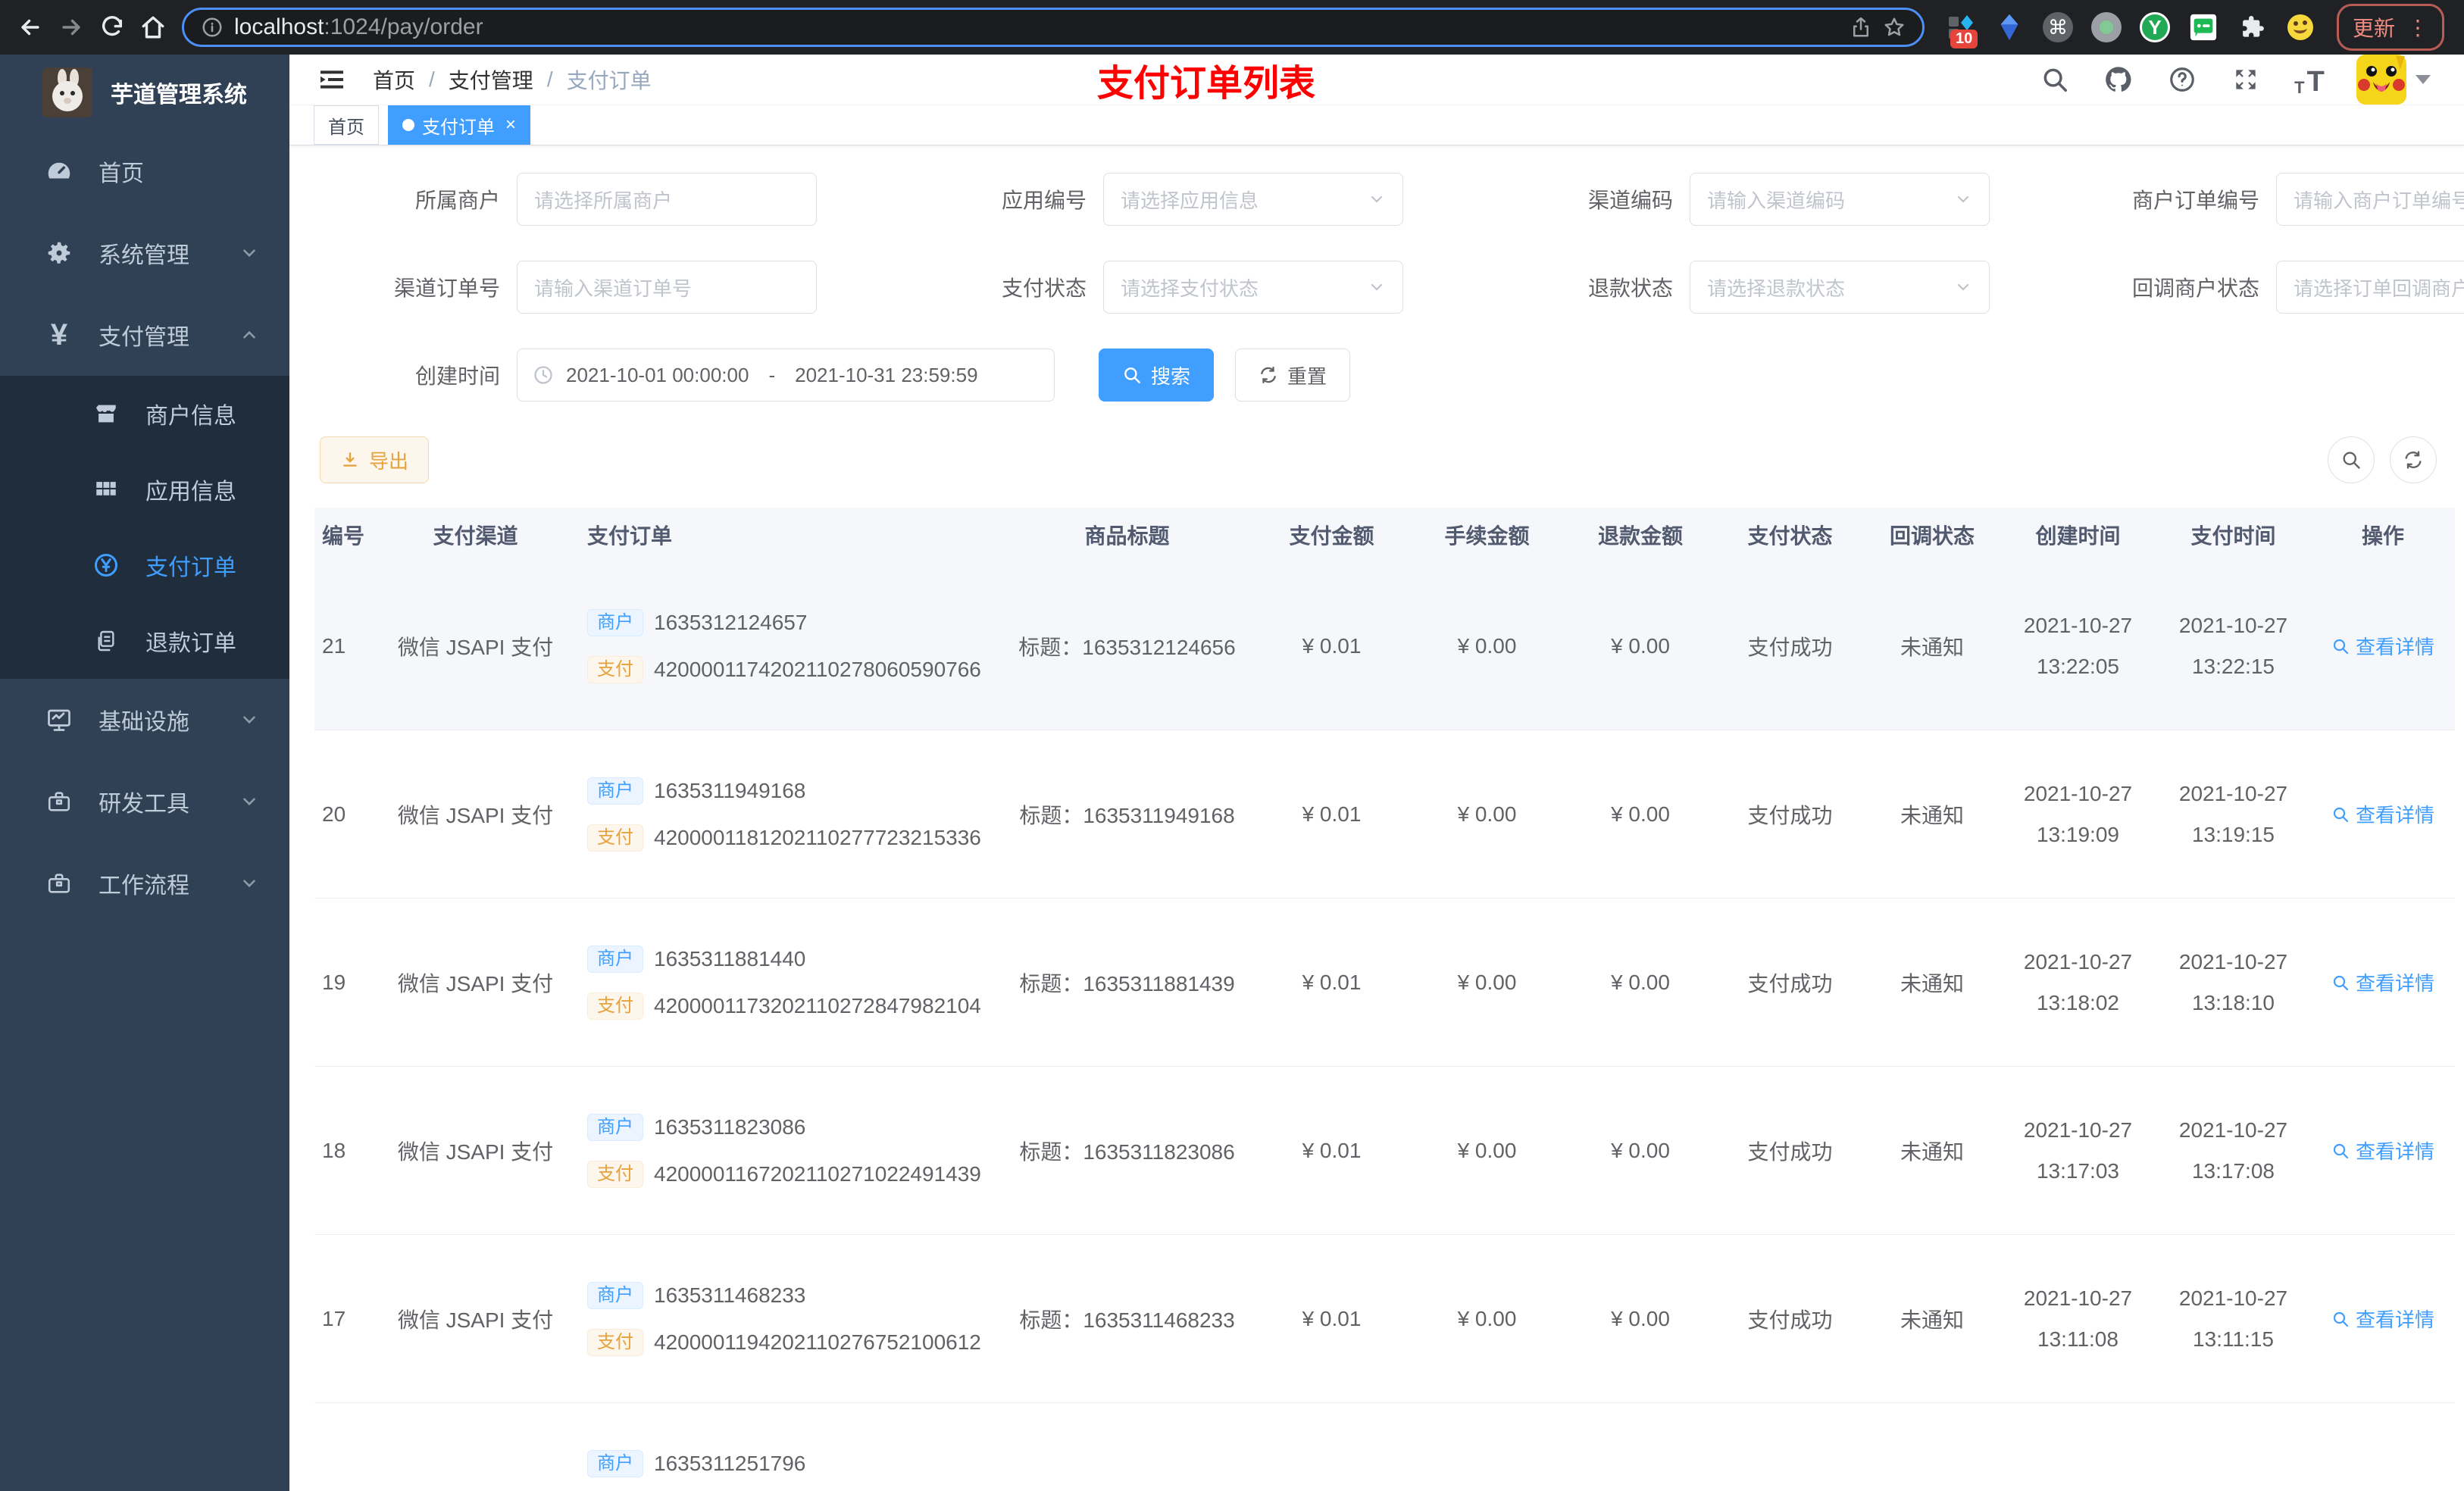  I want to click on sidebar-item-label: 研发工具, so click(143, 804).